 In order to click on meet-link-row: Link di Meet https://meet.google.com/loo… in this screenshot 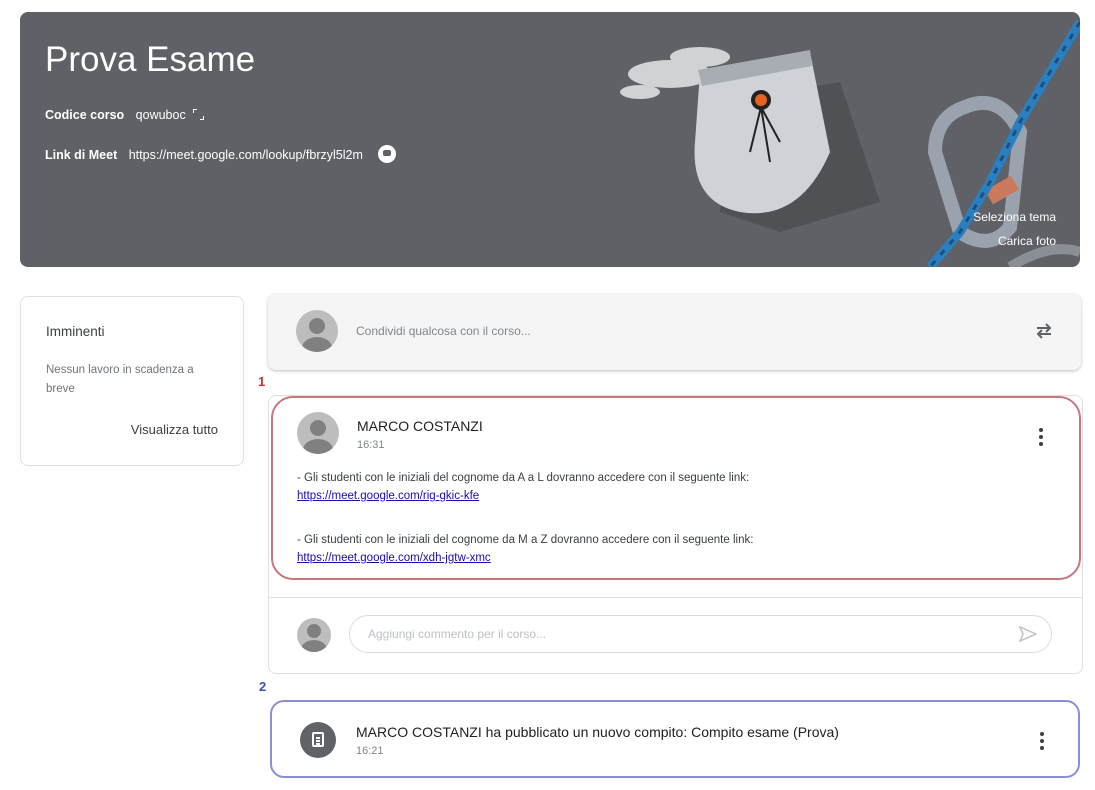, I will do `click(221, 154)`.